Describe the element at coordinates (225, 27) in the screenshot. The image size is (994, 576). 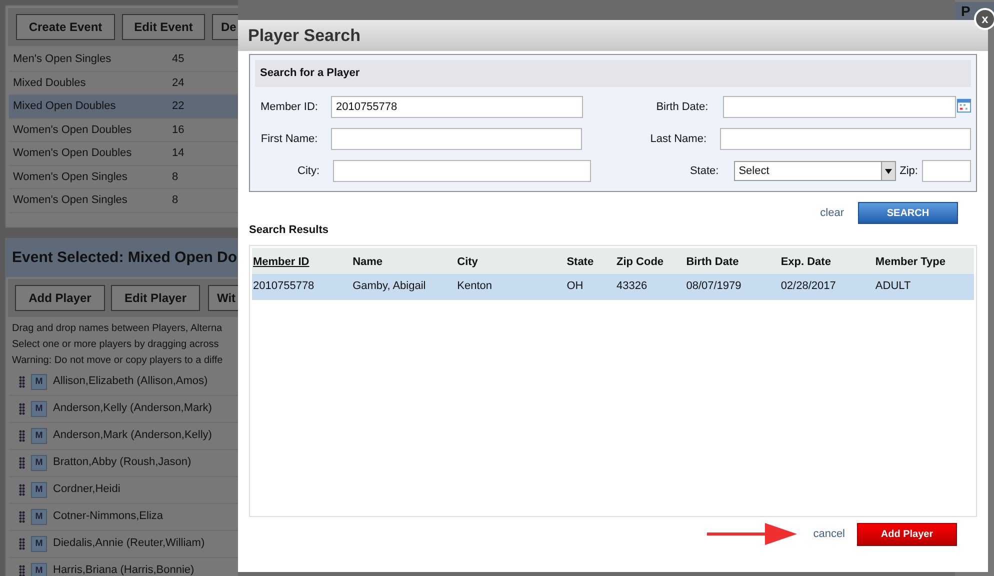
I see `toolbar-button: De` at that location.